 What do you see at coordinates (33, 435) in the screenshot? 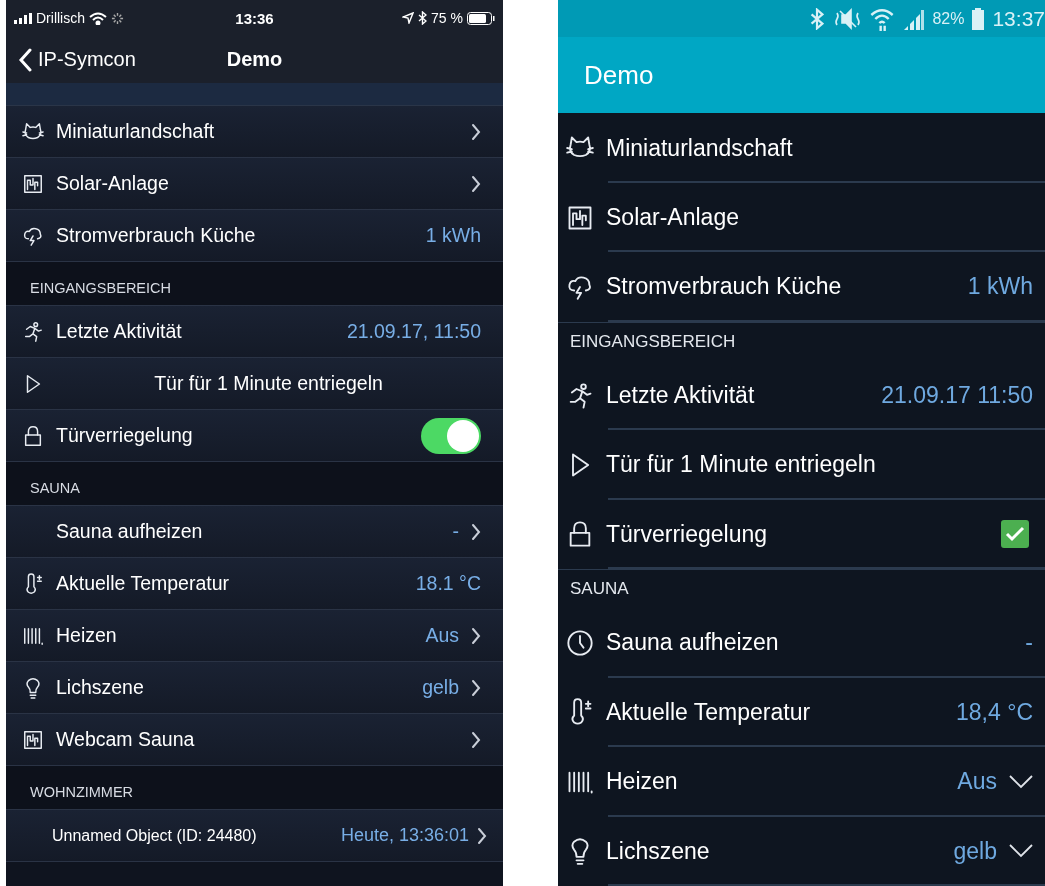
I see `lock-icon` at bounding box center [33, 435].